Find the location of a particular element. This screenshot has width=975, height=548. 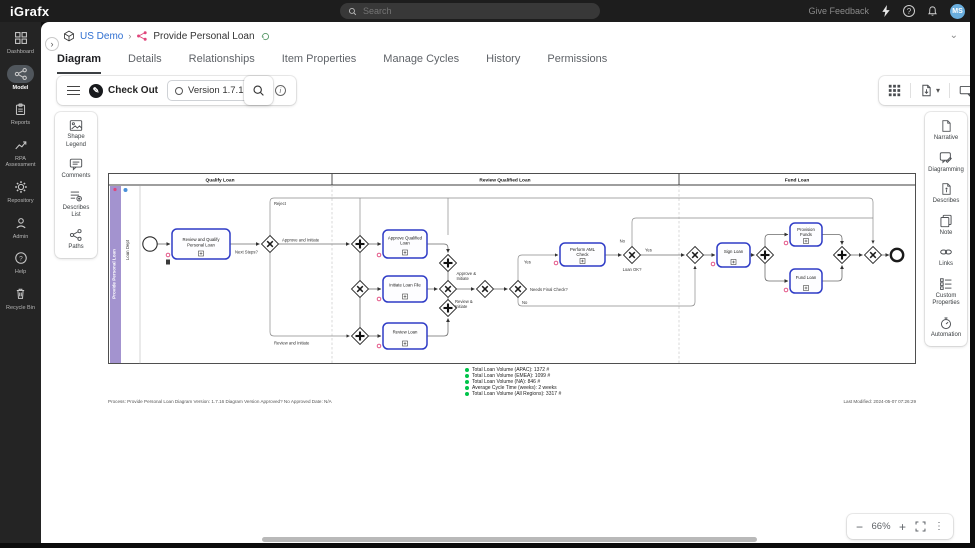

global-search is located at coordinates (470, 11).